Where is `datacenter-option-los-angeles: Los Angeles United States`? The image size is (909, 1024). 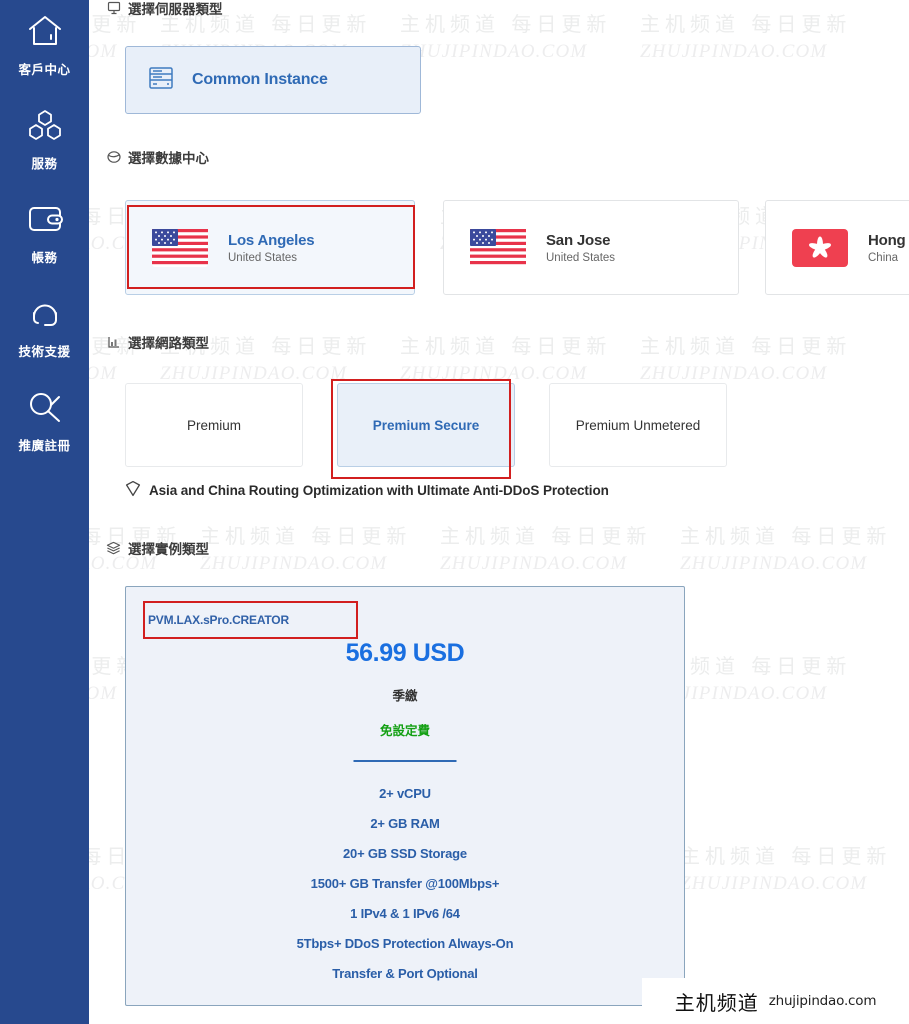 datacenter-option-los-angeles: Los Angeles United States is located at coordinates (270, 247).